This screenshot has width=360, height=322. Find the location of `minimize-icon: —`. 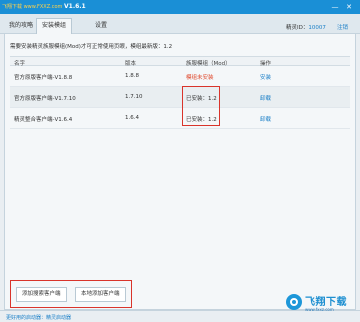

minimize-icon: — is located at coordinates (335, 7).